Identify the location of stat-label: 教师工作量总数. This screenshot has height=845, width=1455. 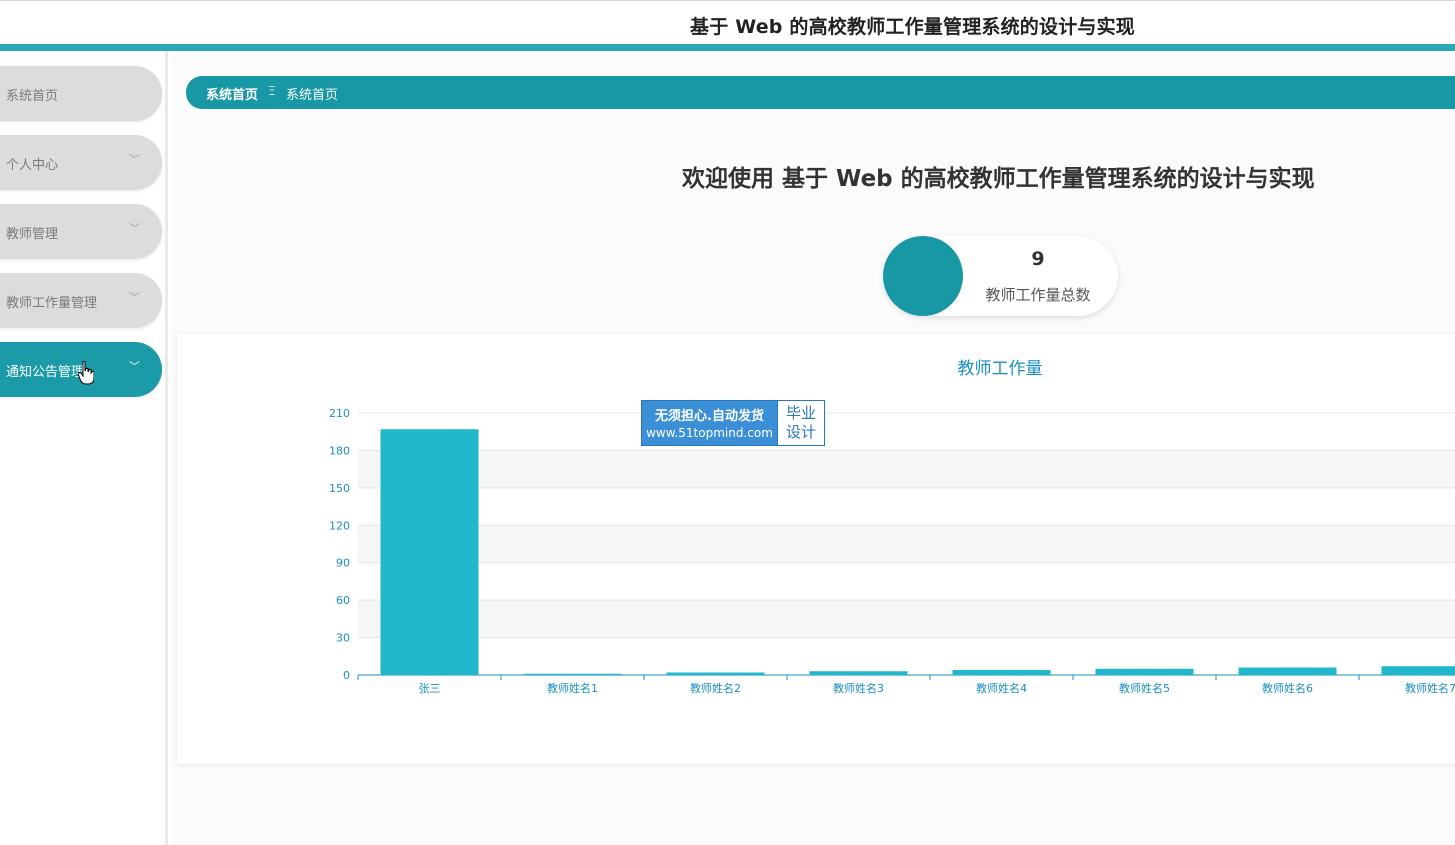
(1038, 295).